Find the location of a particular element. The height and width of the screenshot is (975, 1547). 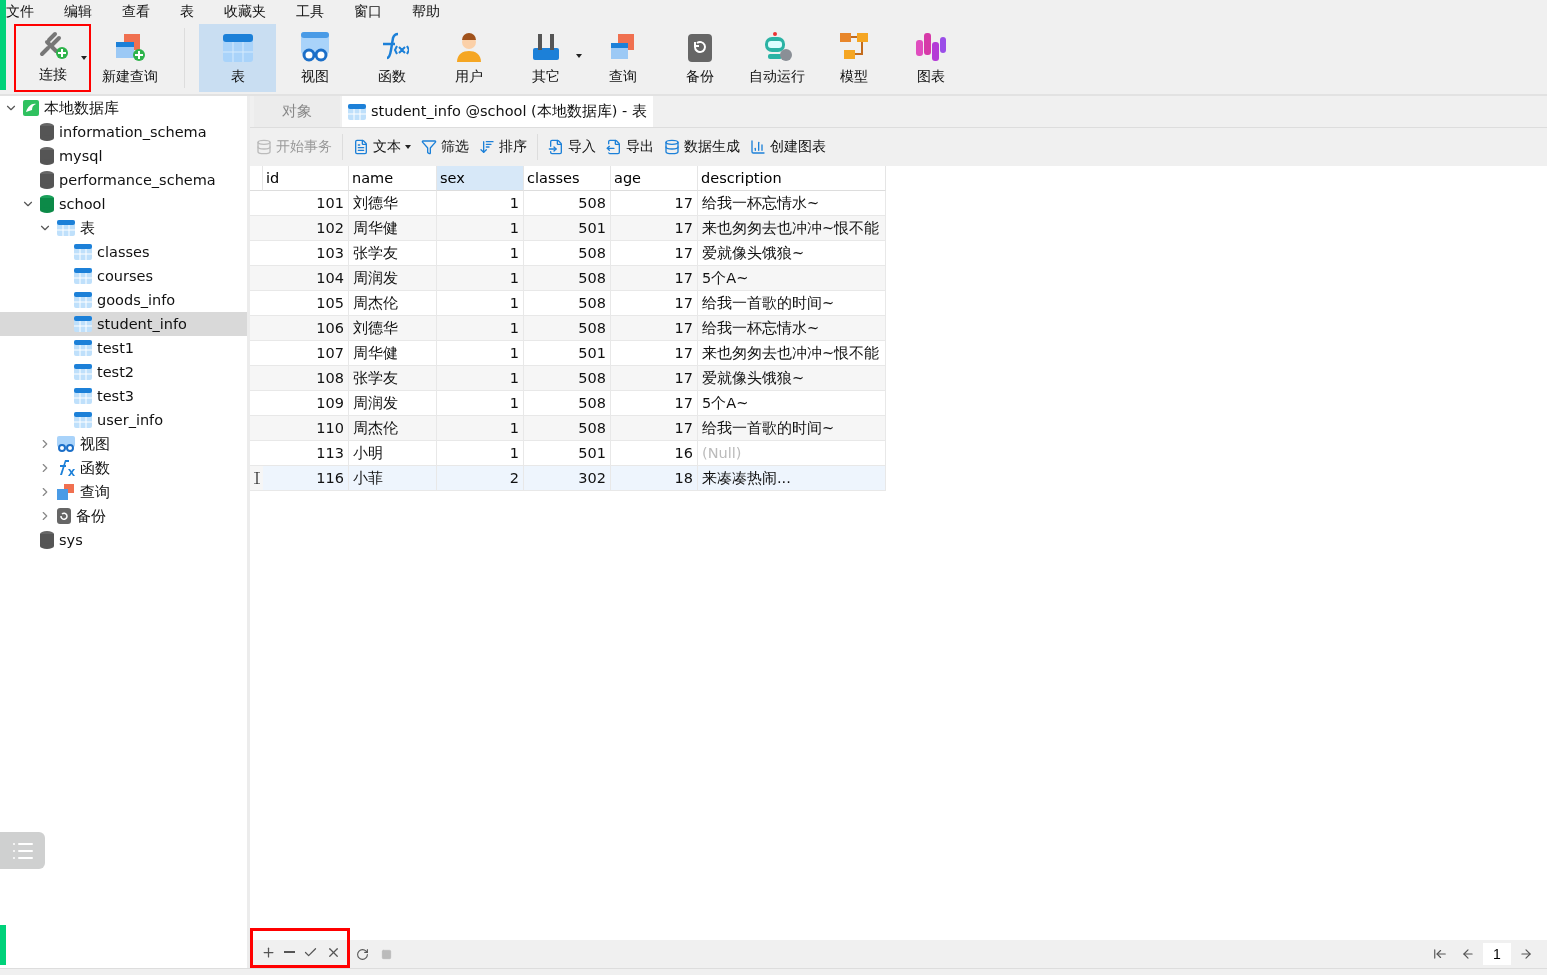

table-cell: (Null) is located at coordinates (792, 453).